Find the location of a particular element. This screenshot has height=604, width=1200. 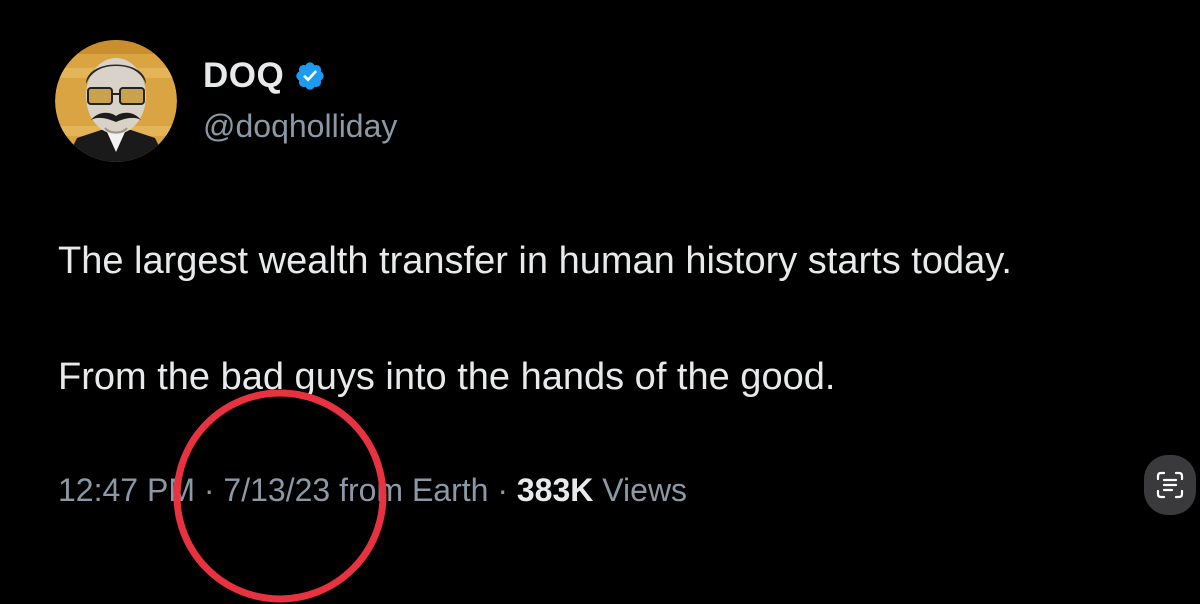

views-link: 383K Views is located at coordinates (602, 490).